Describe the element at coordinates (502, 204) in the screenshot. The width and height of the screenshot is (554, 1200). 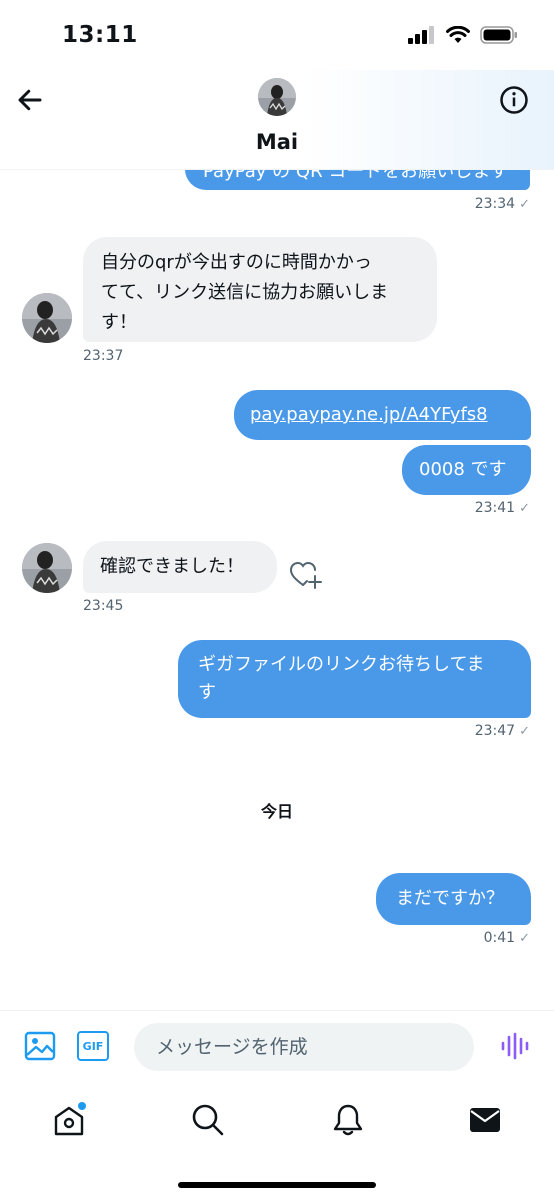
I see `message-timestamp: 23:34 ✓` at that location.